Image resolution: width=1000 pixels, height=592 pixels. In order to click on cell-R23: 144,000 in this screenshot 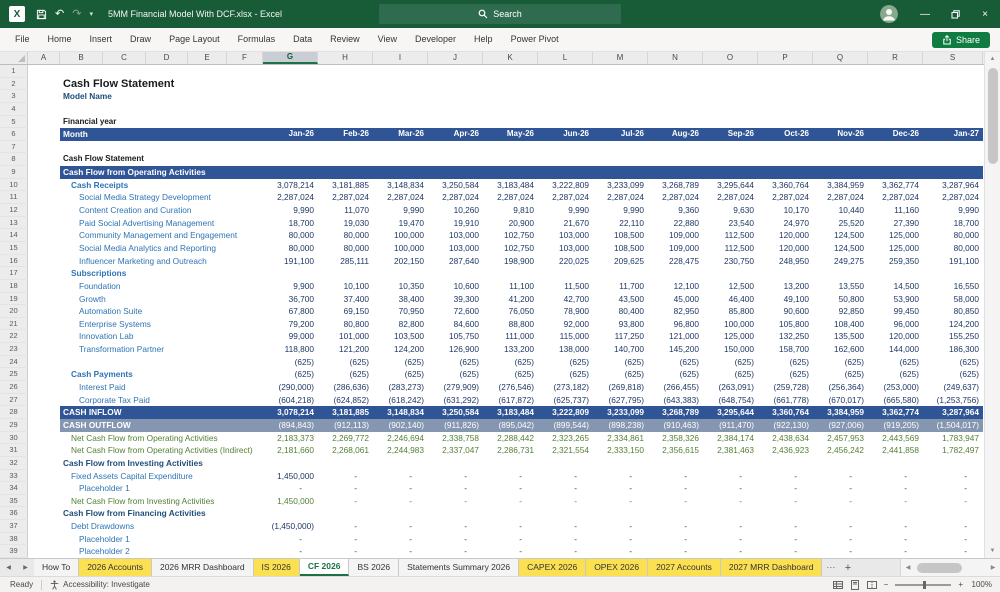, I will do `click(895, 349)`.